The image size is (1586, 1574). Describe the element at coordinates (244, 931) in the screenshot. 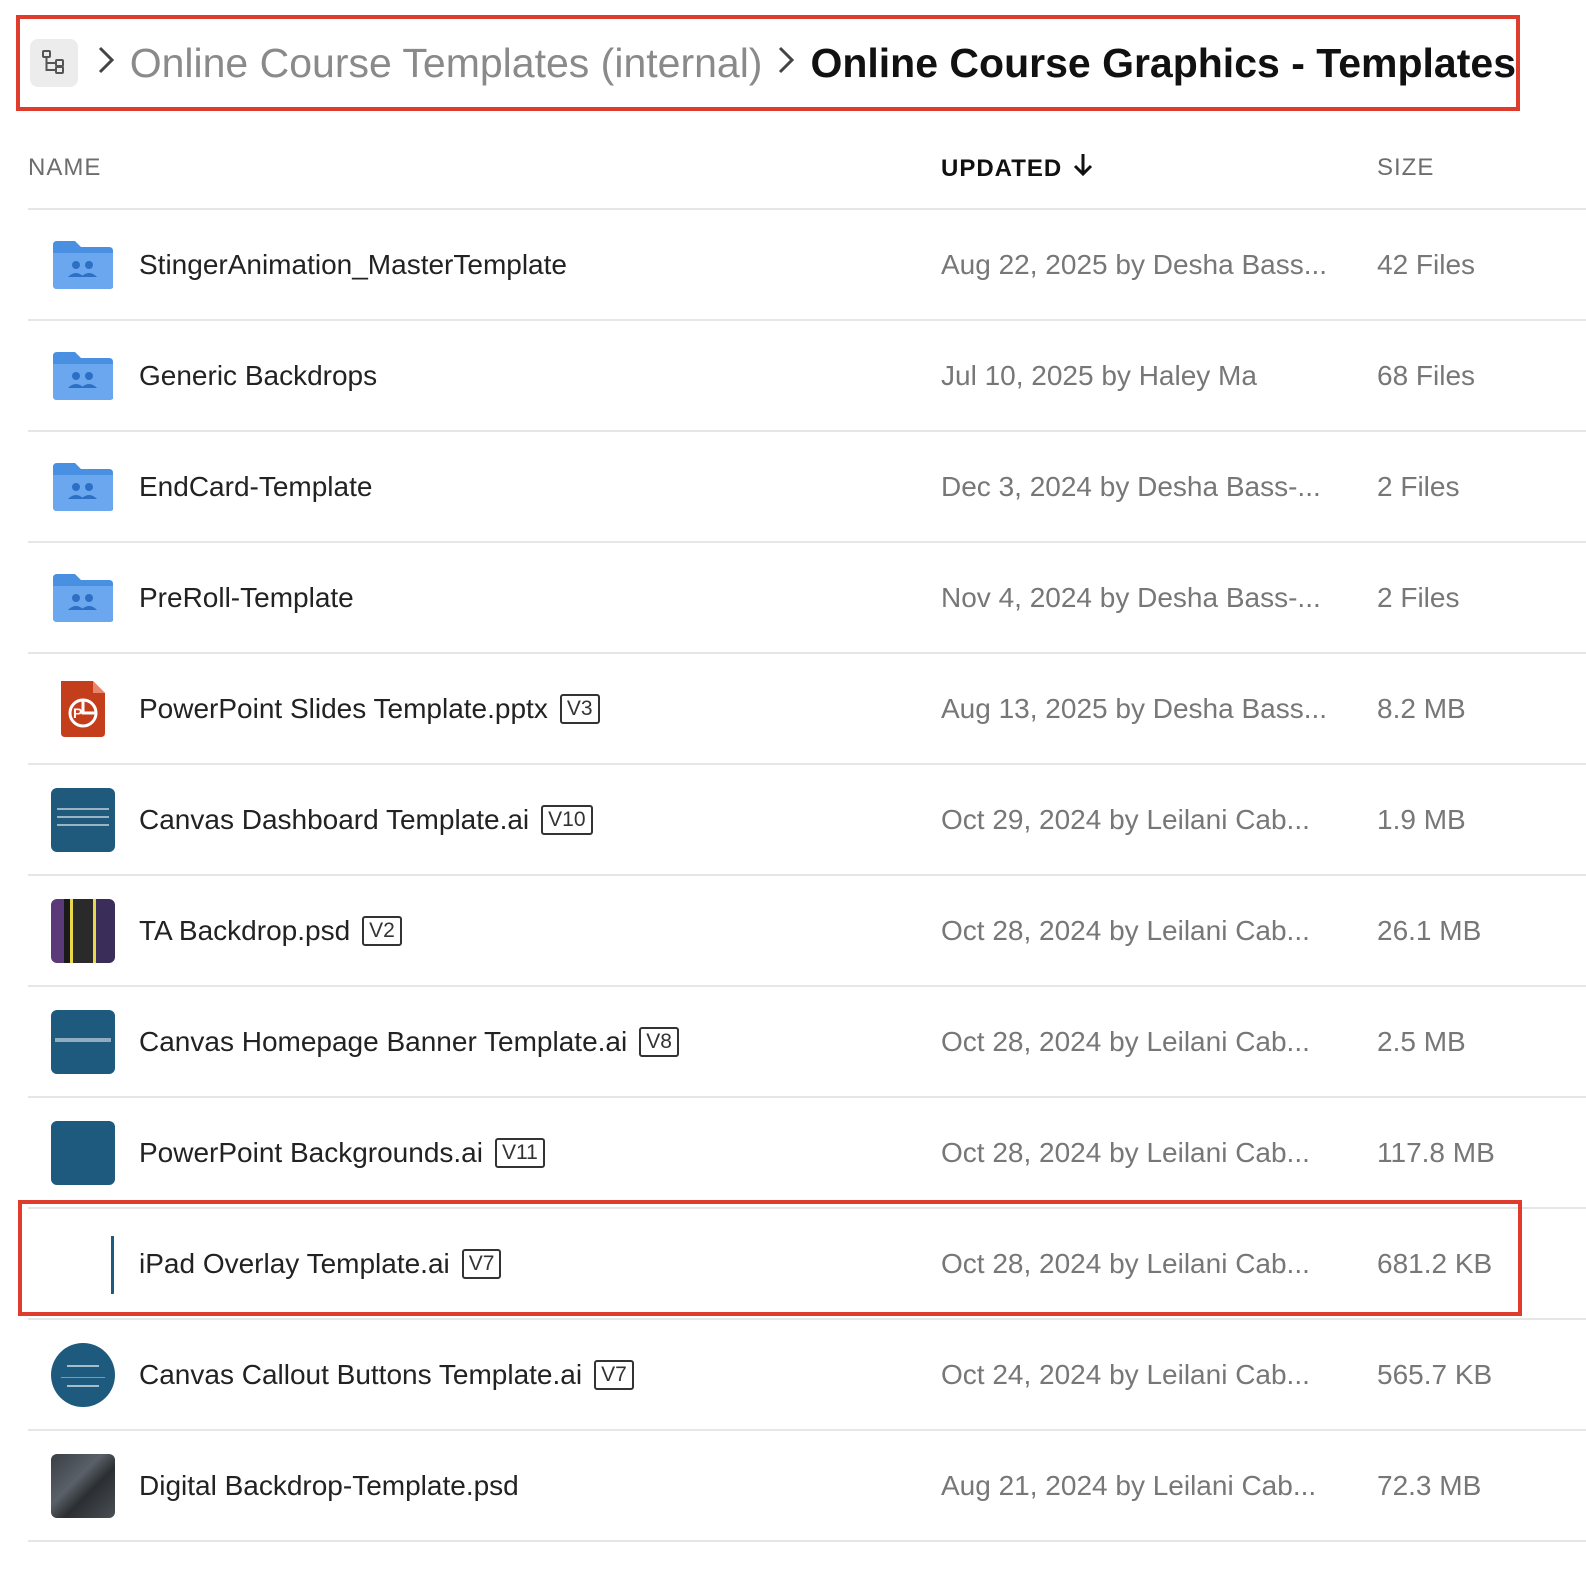

I see `item-name-link: TA Backdrop.psd` at that location.